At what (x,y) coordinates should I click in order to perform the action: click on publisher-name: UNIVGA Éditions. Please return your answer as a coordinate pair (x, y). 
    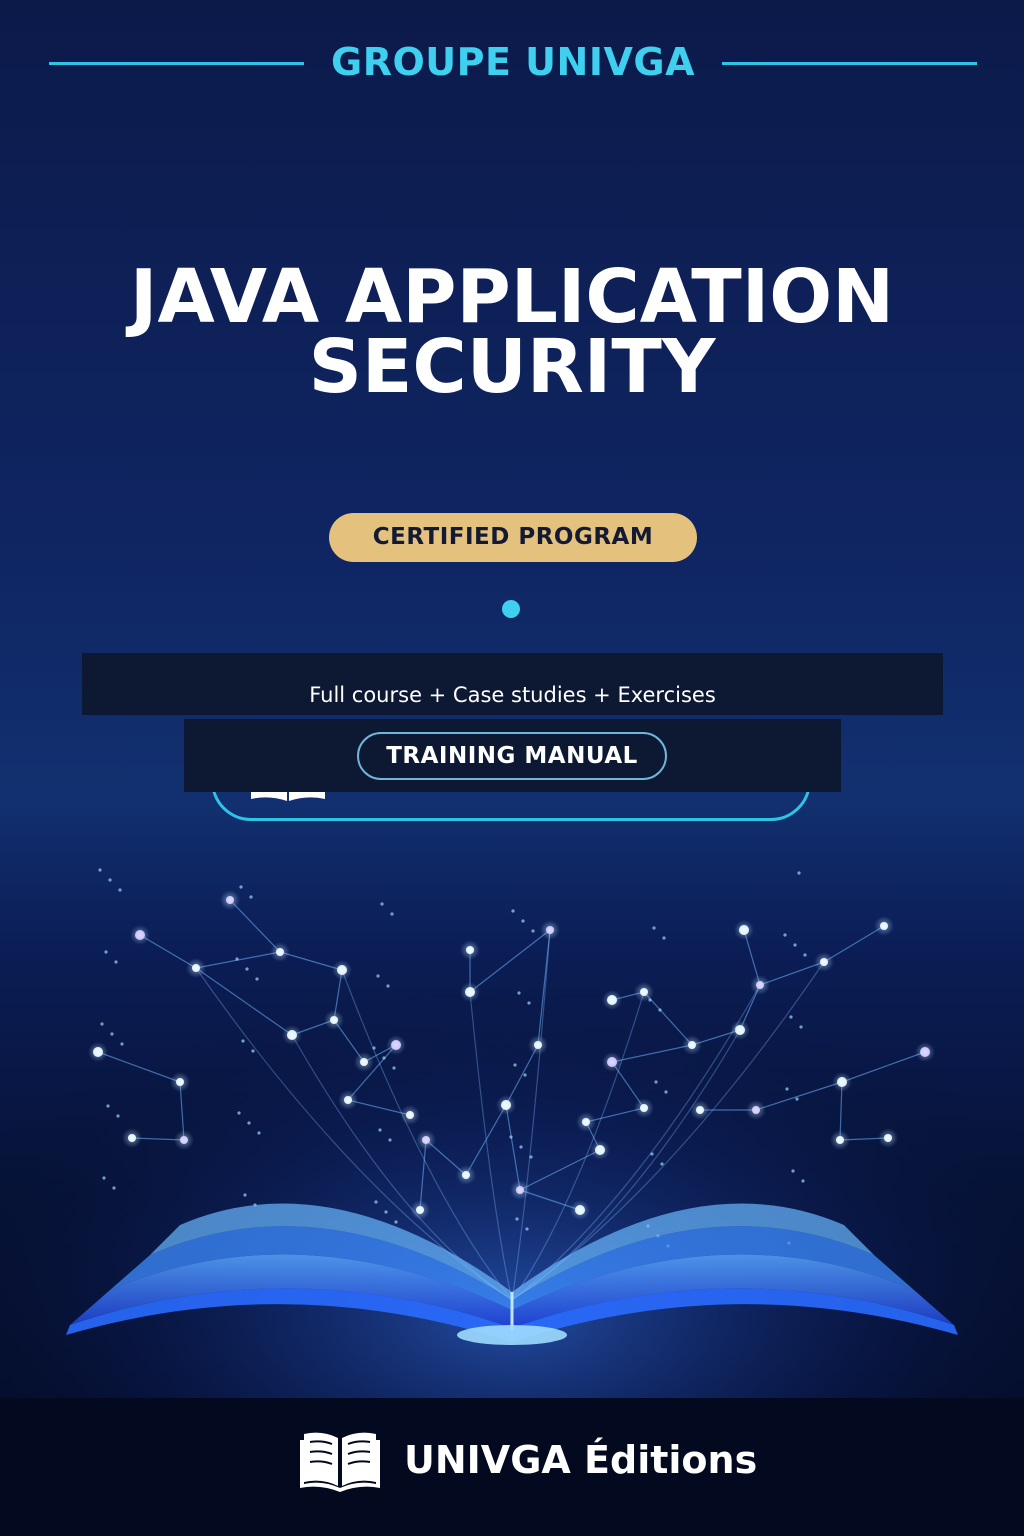
    Looking at the image, I should click on (581, 1460).